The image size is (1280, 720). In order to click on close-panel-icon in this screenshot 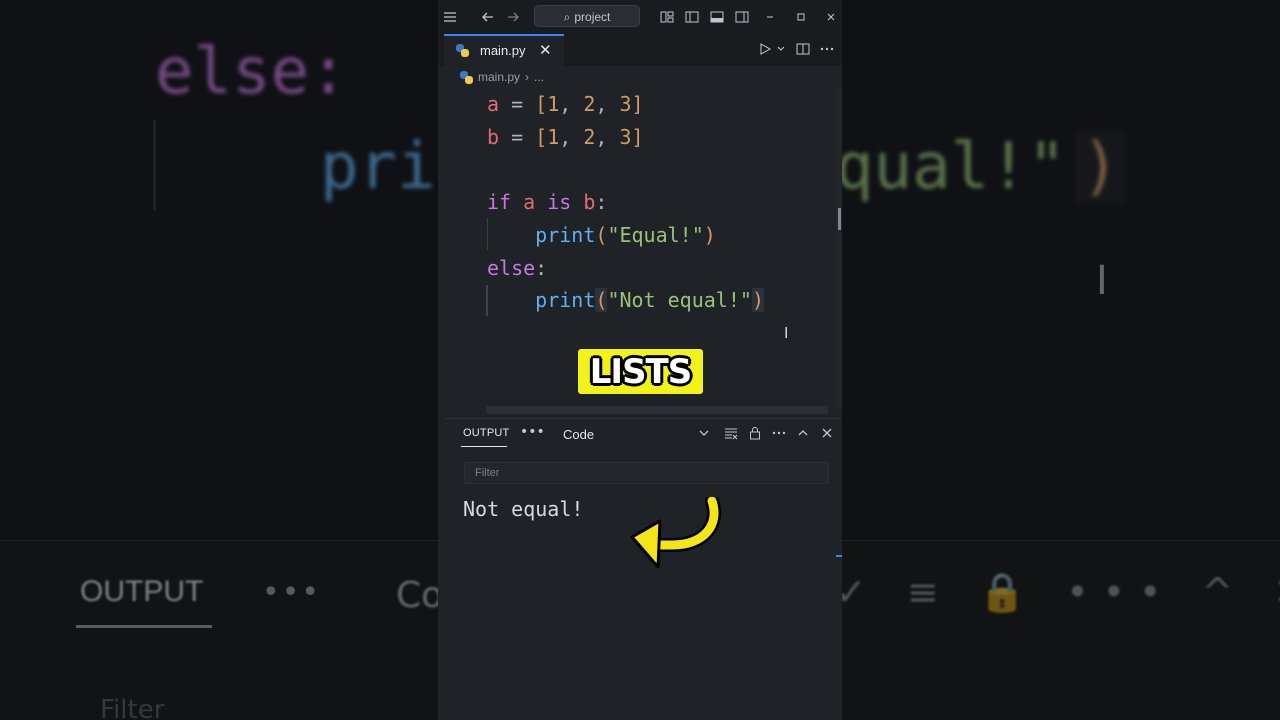, I will do `click(827, 435)`.